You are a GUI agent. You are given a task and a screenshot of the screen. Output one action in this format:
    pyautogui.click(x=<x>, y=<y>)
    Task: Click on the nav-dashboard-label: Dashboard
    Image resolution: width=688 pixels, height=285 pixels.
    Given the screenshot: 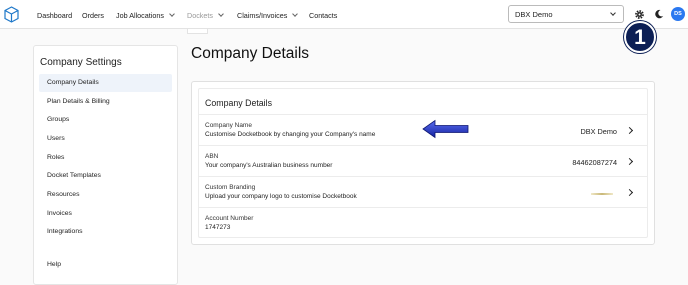 What is the action you would take?
    pyautogui.click(x=55, y=15)
    